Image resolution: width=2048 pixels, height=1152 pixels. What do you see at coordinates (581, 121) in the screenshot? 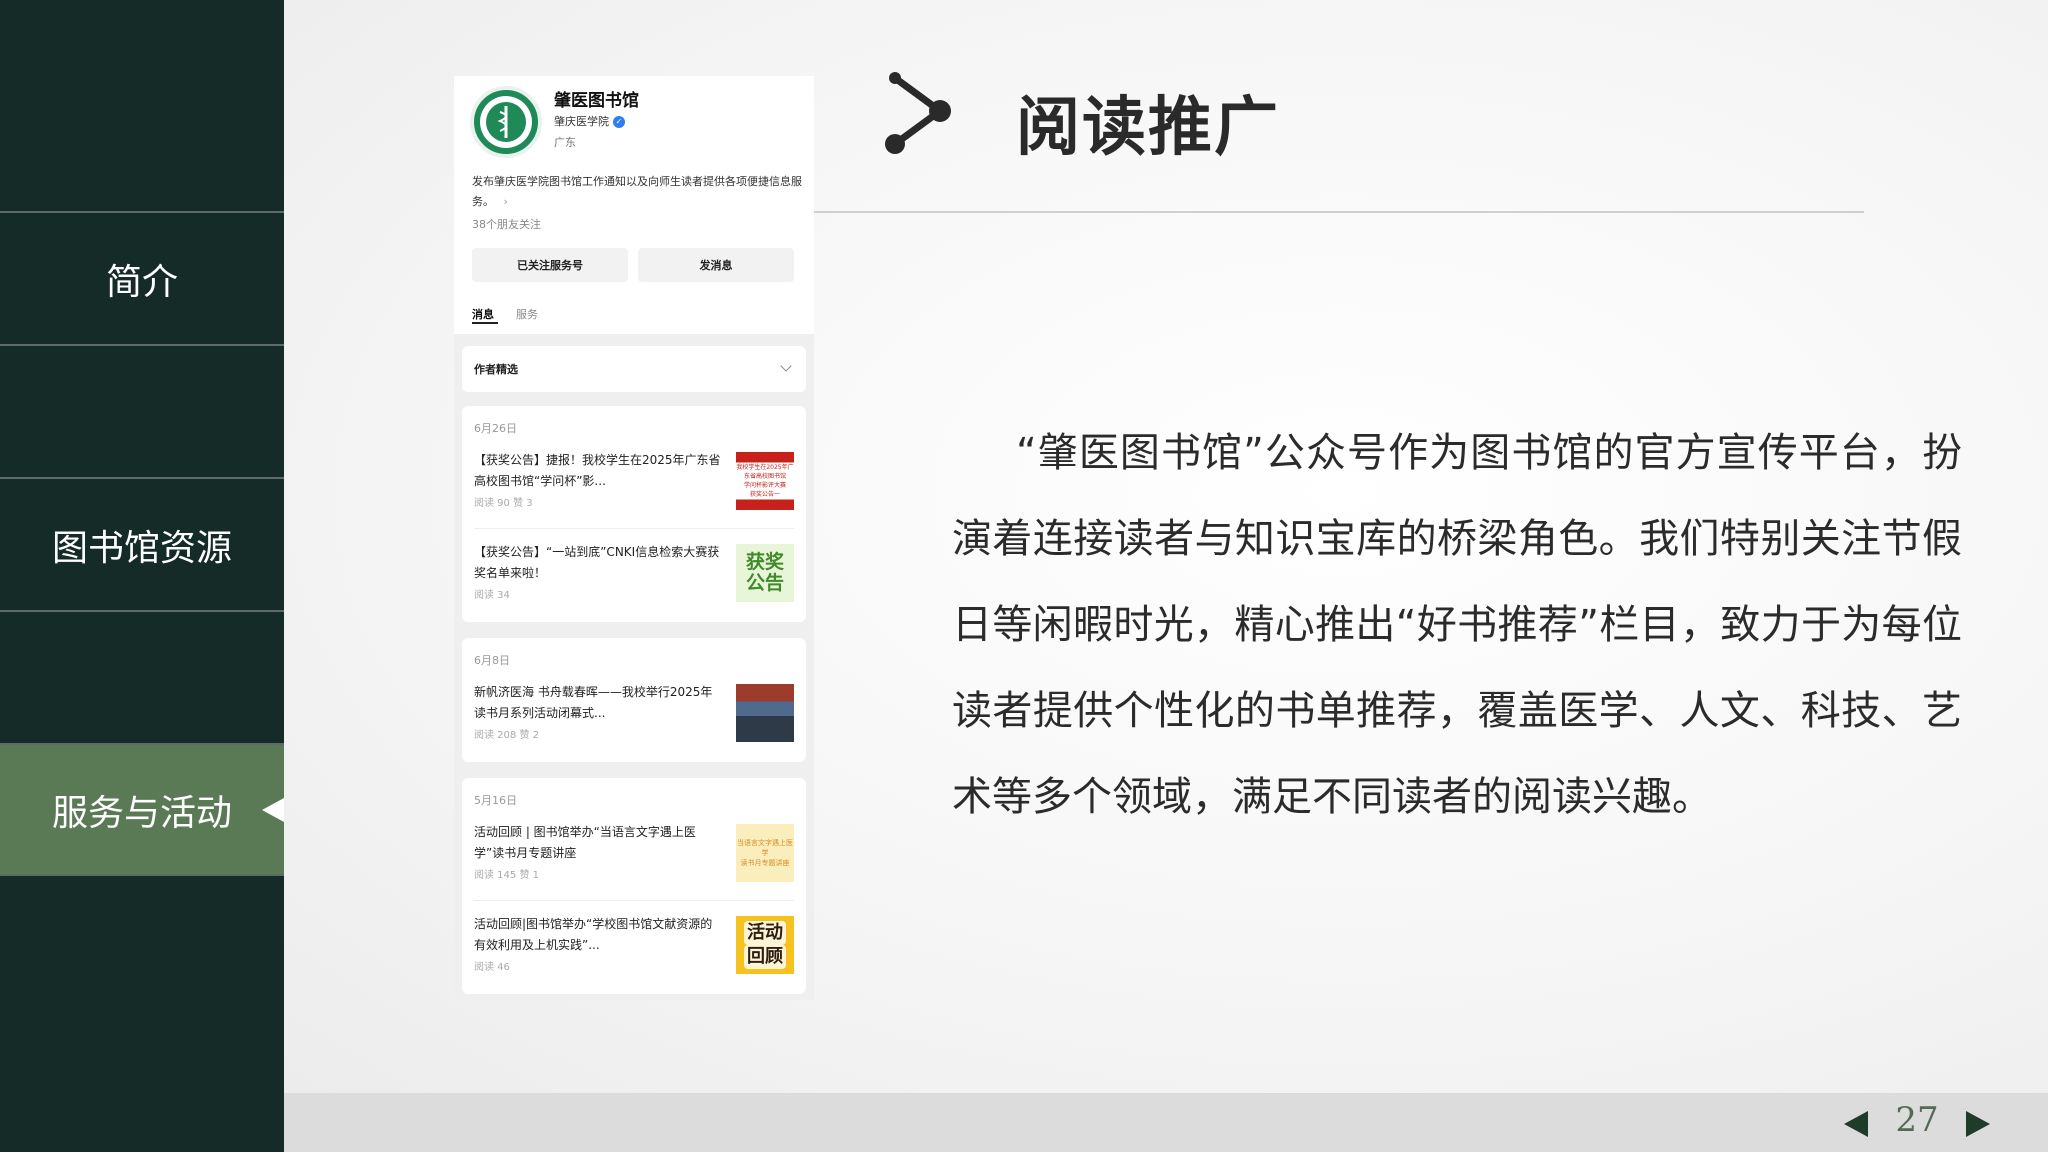
I see `account-org-label: 肇庆医学院` at bounding box center [581, 121].